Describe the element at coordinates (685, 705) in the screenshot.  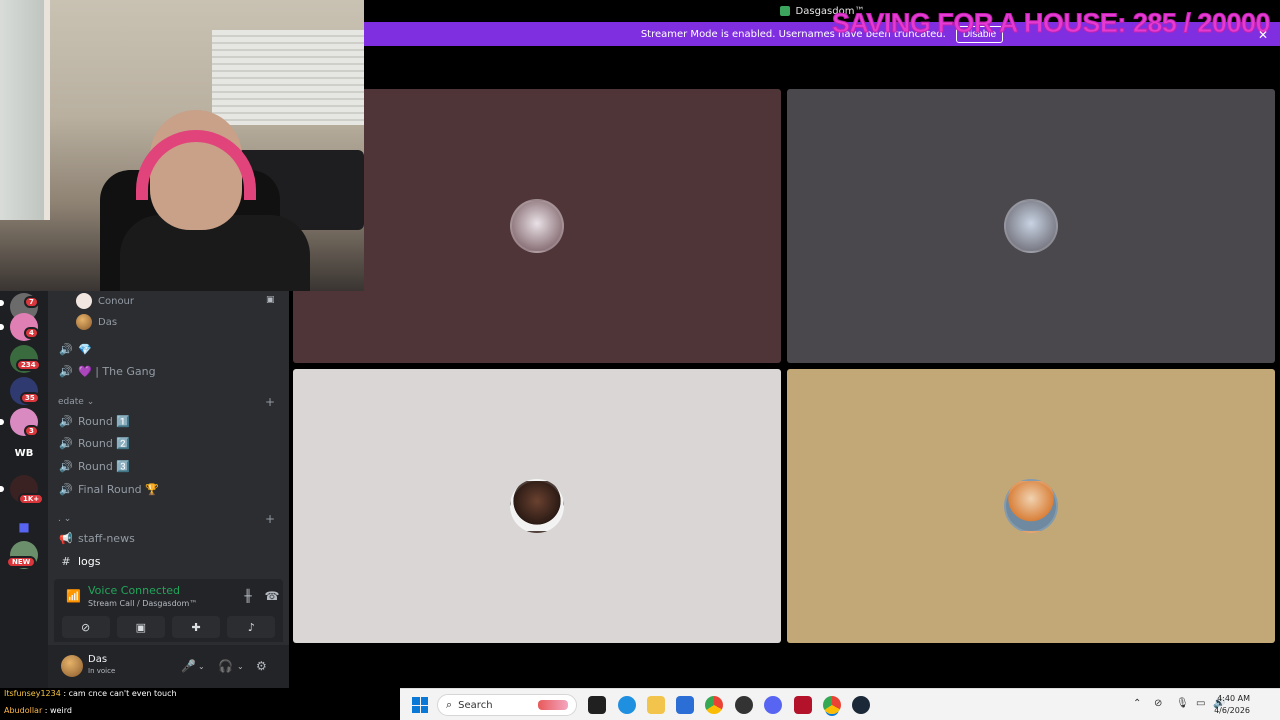
I see `store-icon` at that location.